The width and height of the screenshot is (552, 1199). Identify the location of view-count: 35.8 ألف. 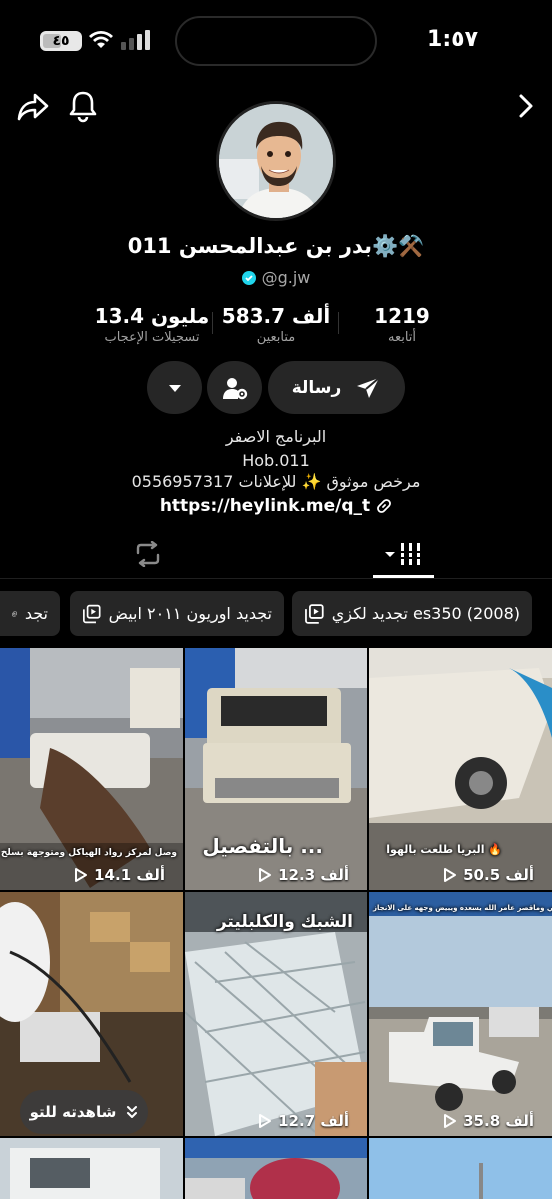
(488, 1121).